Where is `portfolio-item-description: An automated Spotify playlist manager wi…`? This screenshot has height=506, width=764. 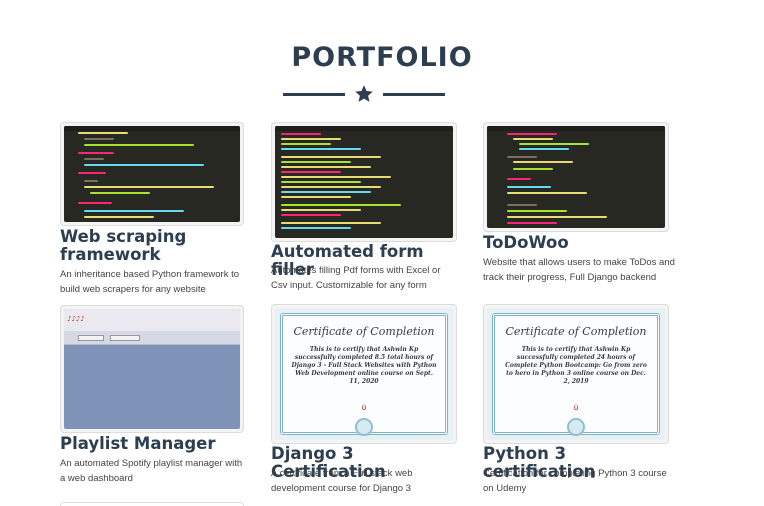 portfolio-item-description: An automated Spotify playlist manager wi… is located at coordinates (151, 471).